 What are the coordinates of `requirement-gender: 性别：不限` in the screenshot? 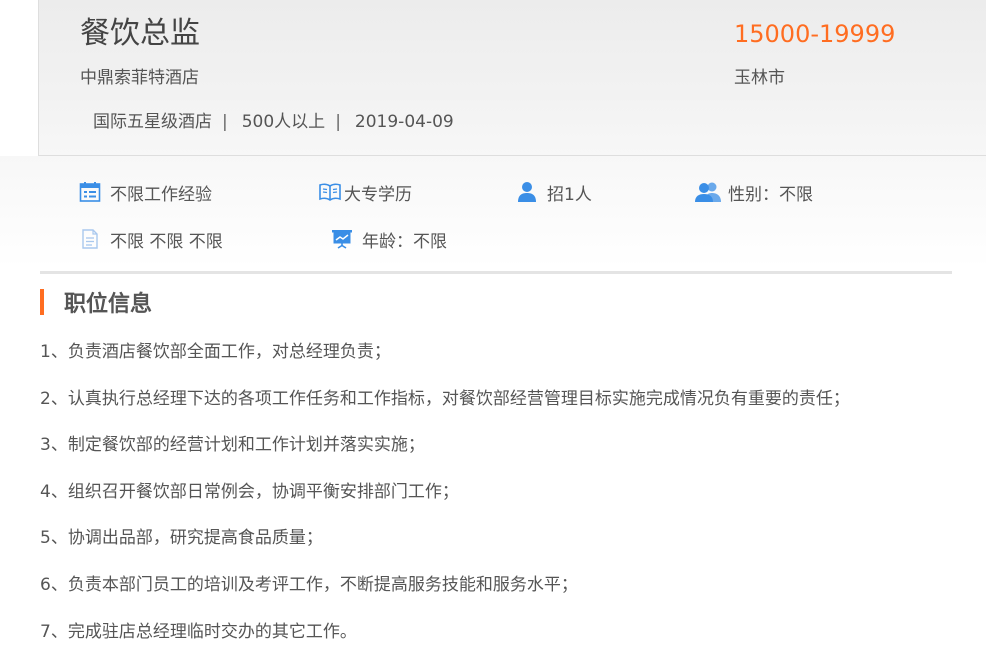 It's located at (753, 192).